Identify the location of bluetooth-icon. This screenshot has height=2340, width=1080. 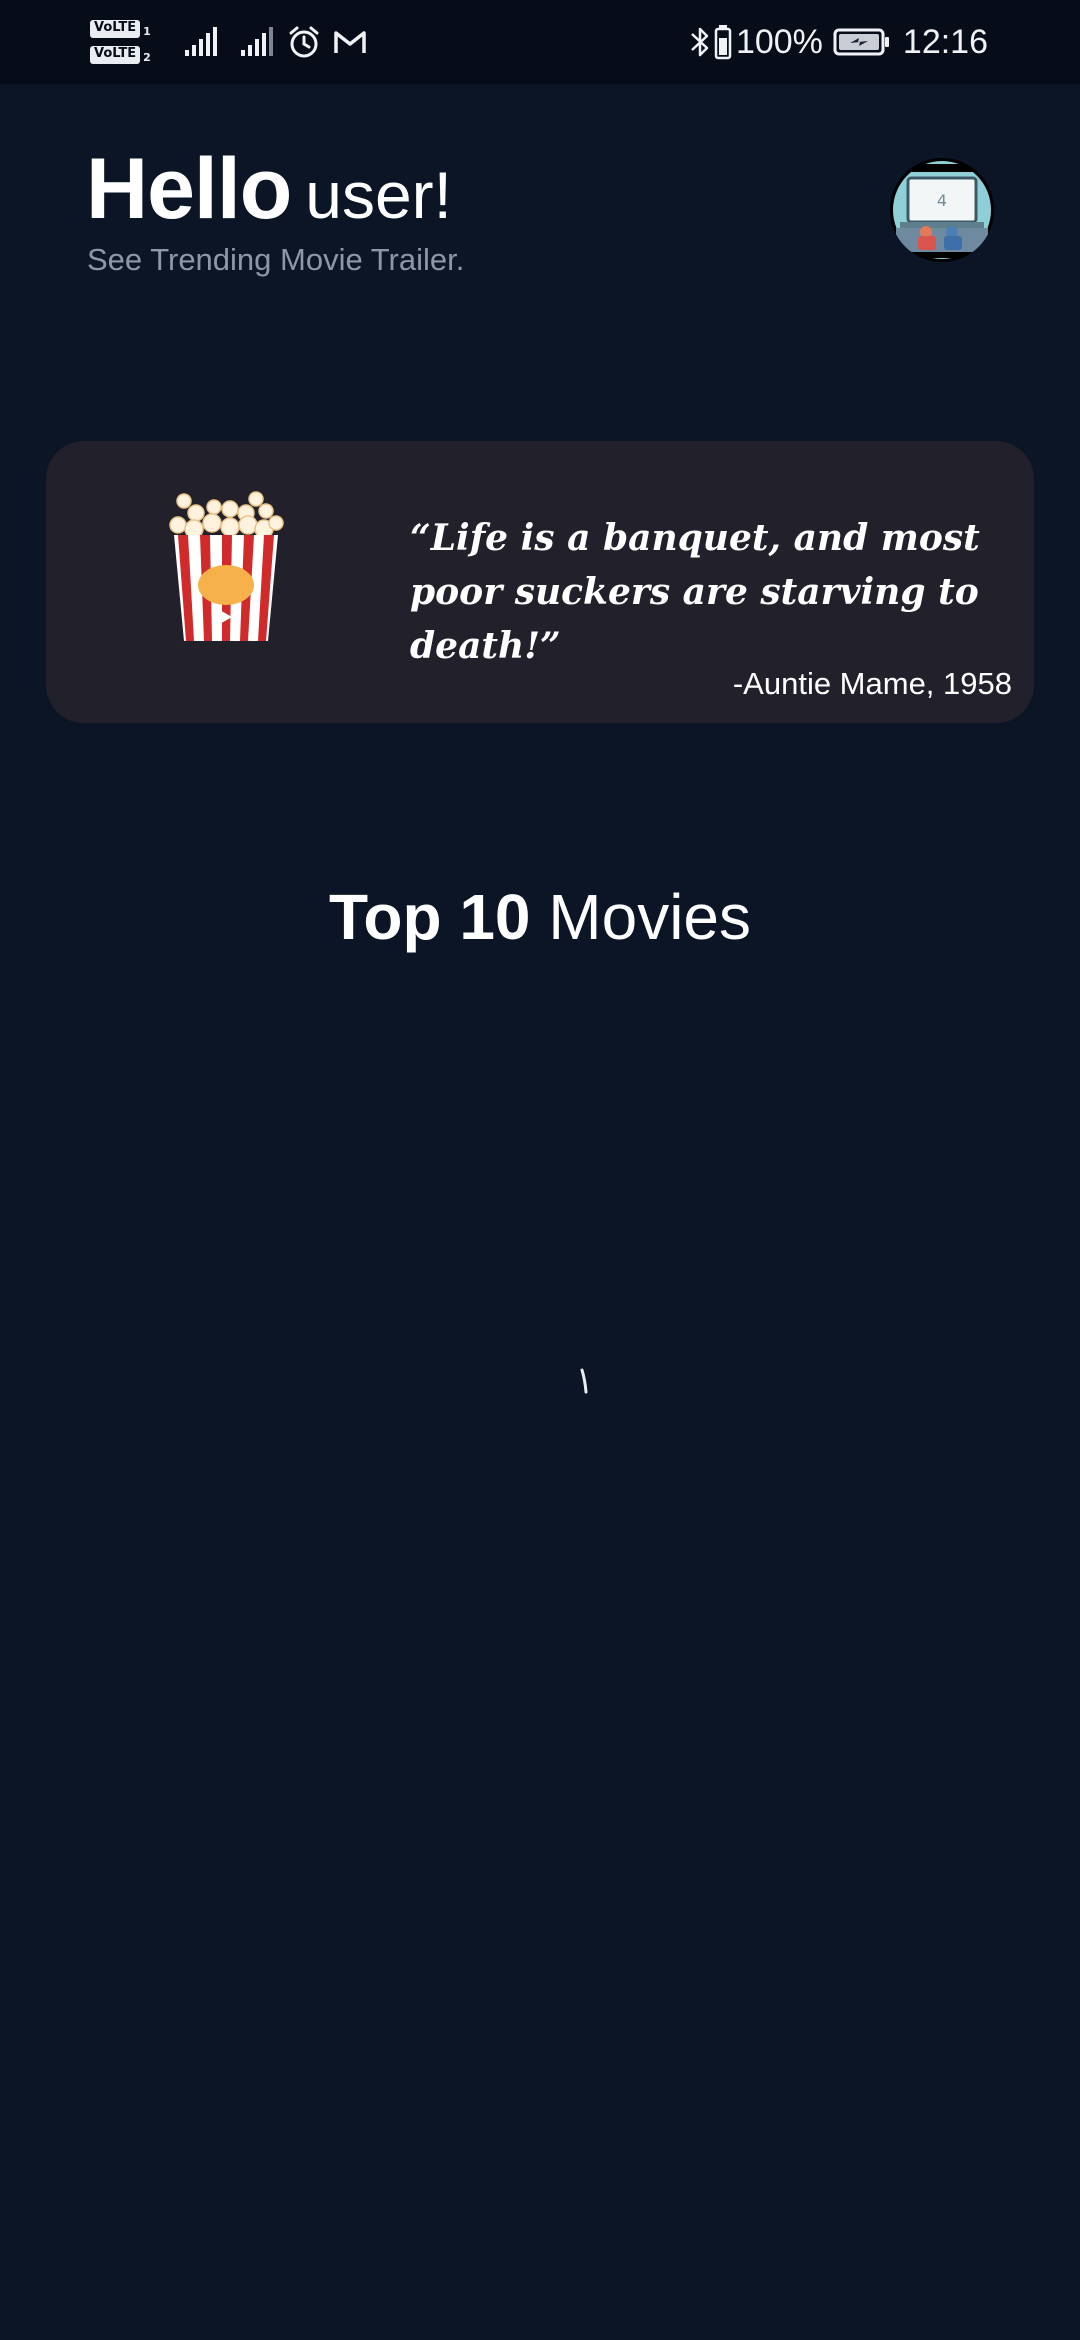
(700, 42).